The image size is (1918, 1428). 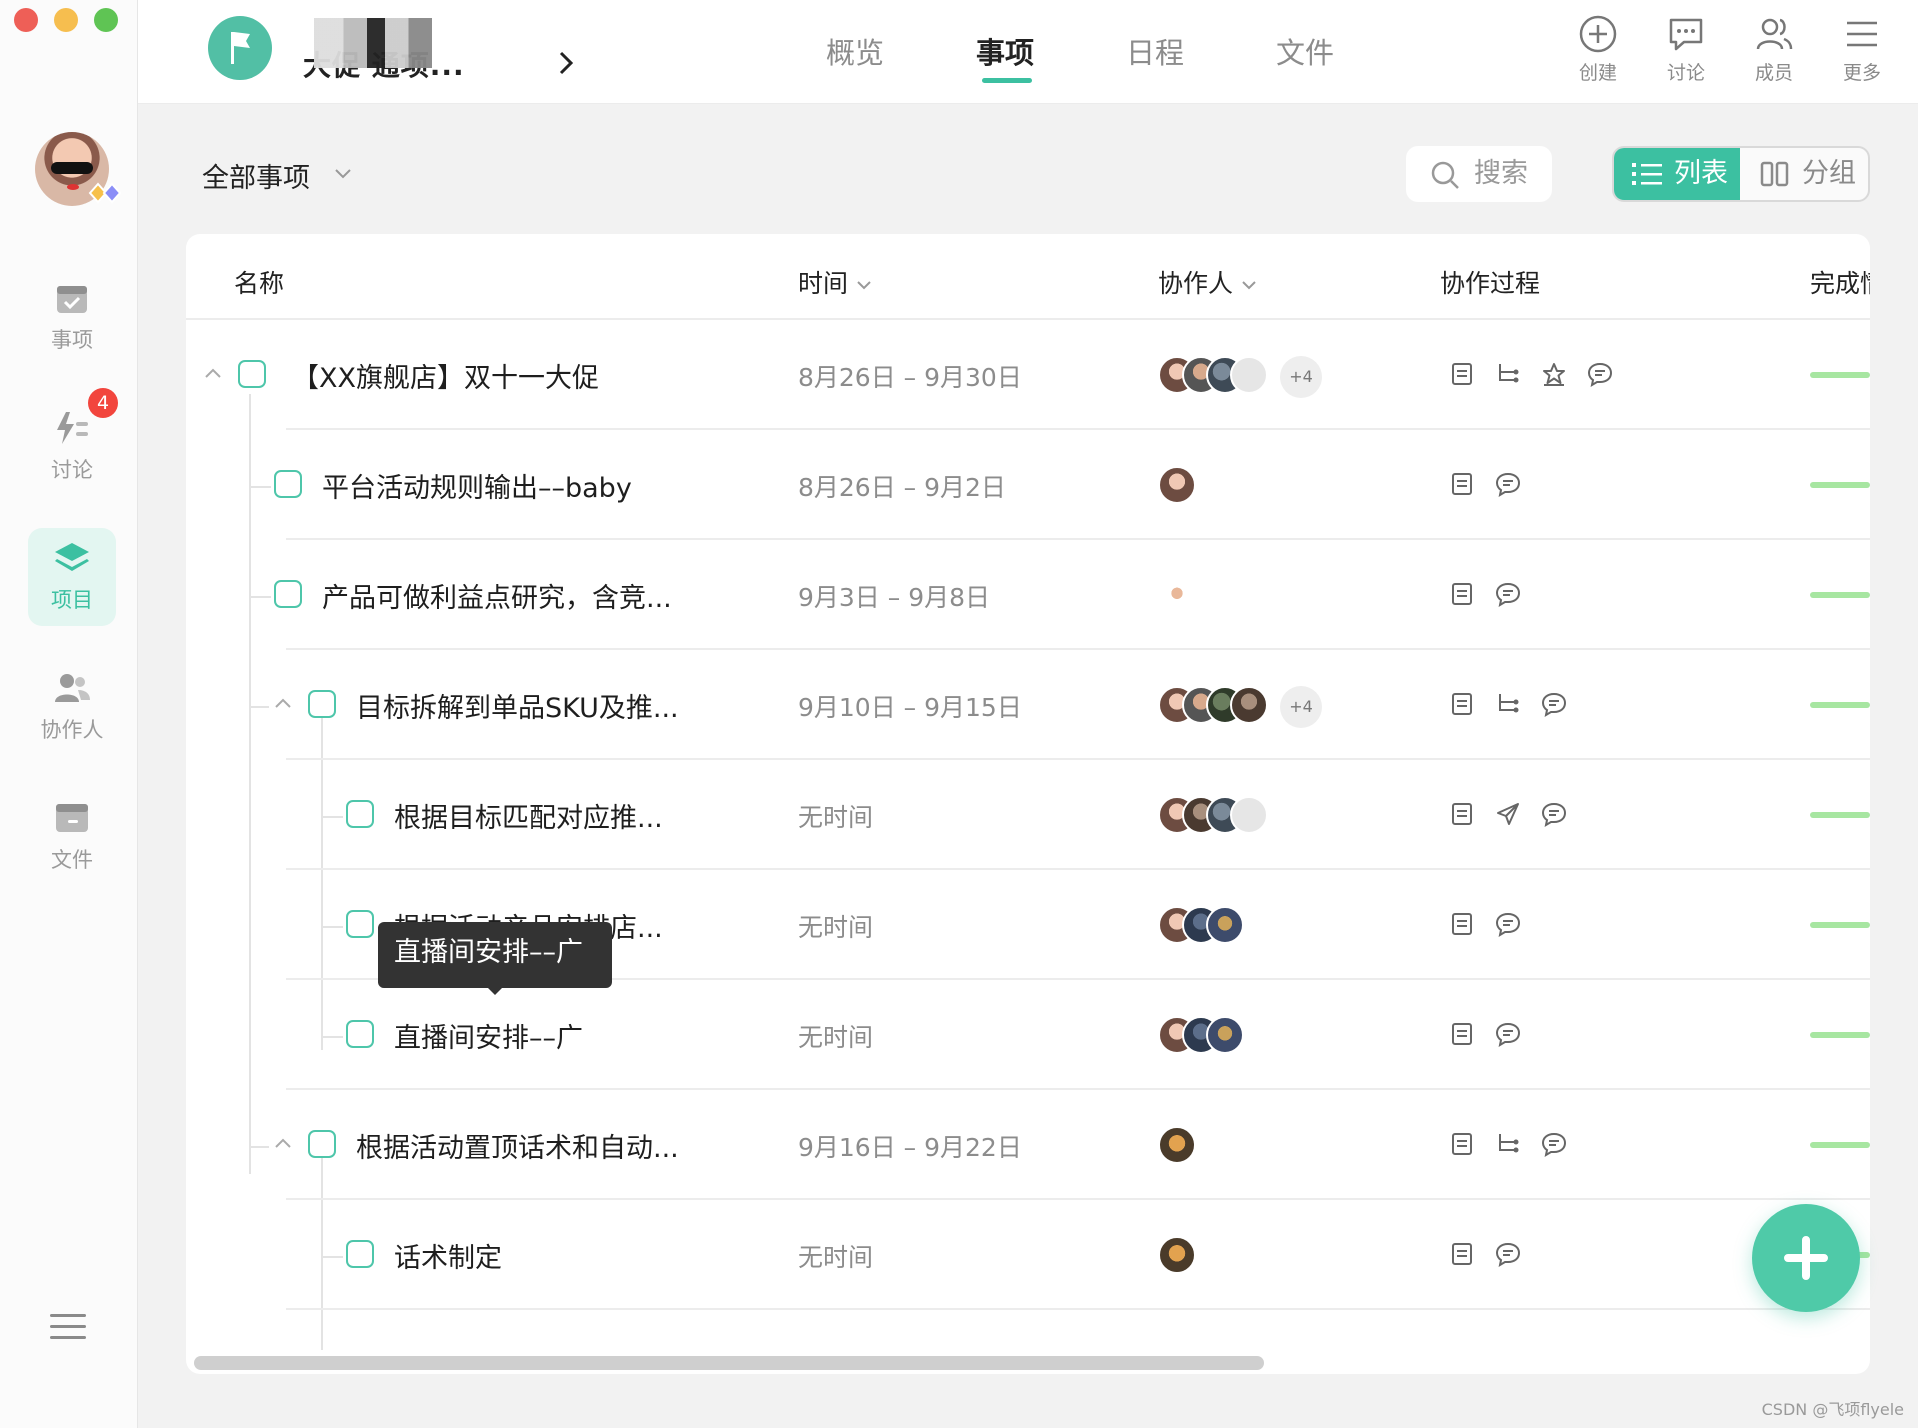 I want to click on tab-tasks: 事项, so click(x=1005, y=51).